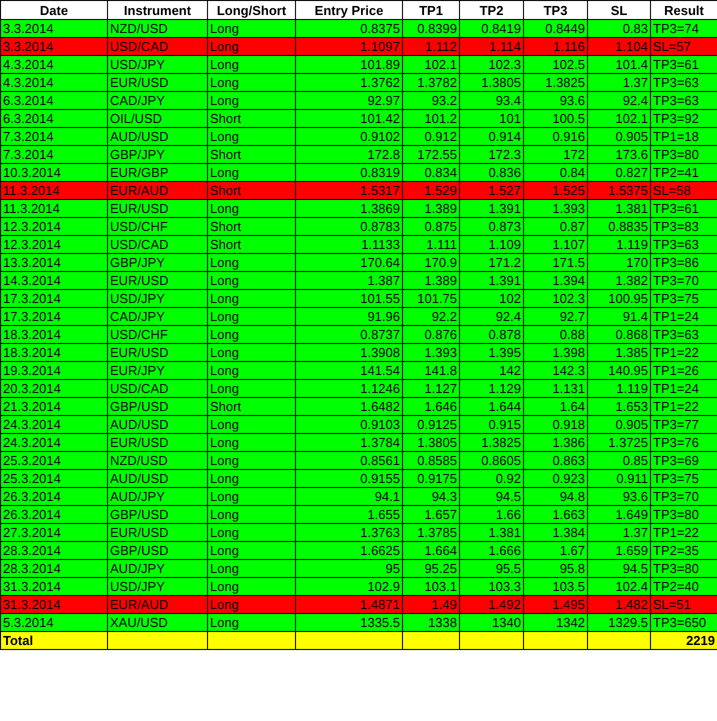  Describe the element at coordinates (158, 10) in the screenshot. I see `column-header: Instrument` at that location.